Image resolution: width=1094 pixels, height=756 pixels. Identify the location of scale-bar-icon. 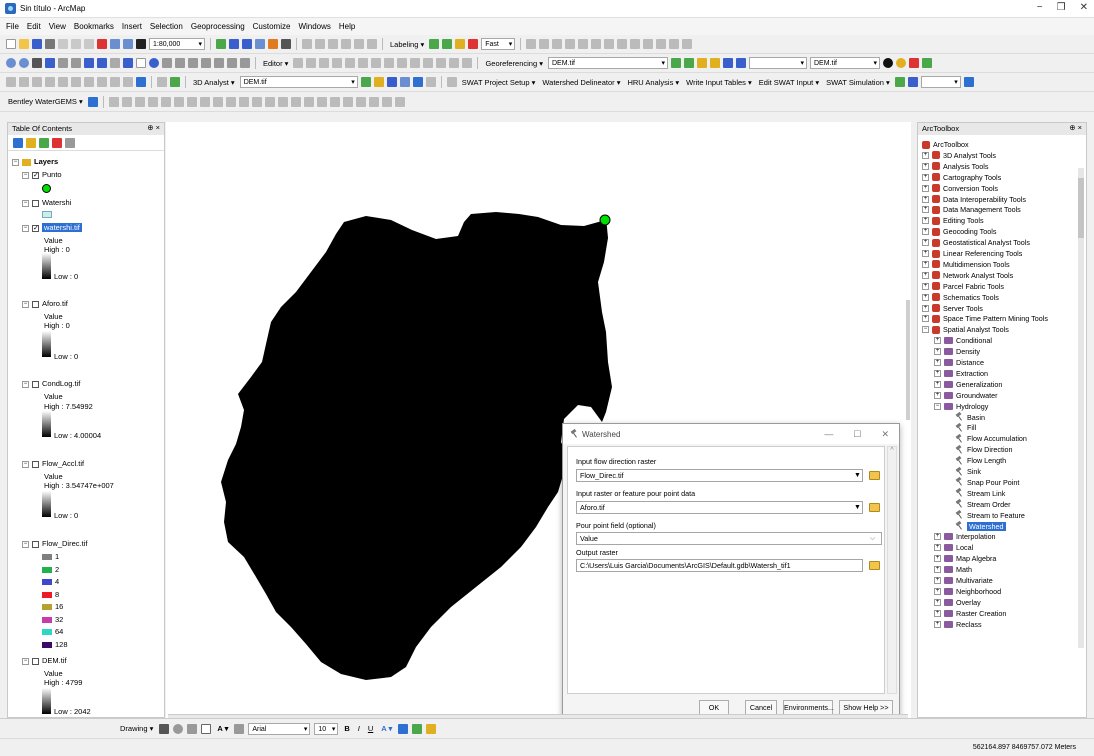
(583, 44).